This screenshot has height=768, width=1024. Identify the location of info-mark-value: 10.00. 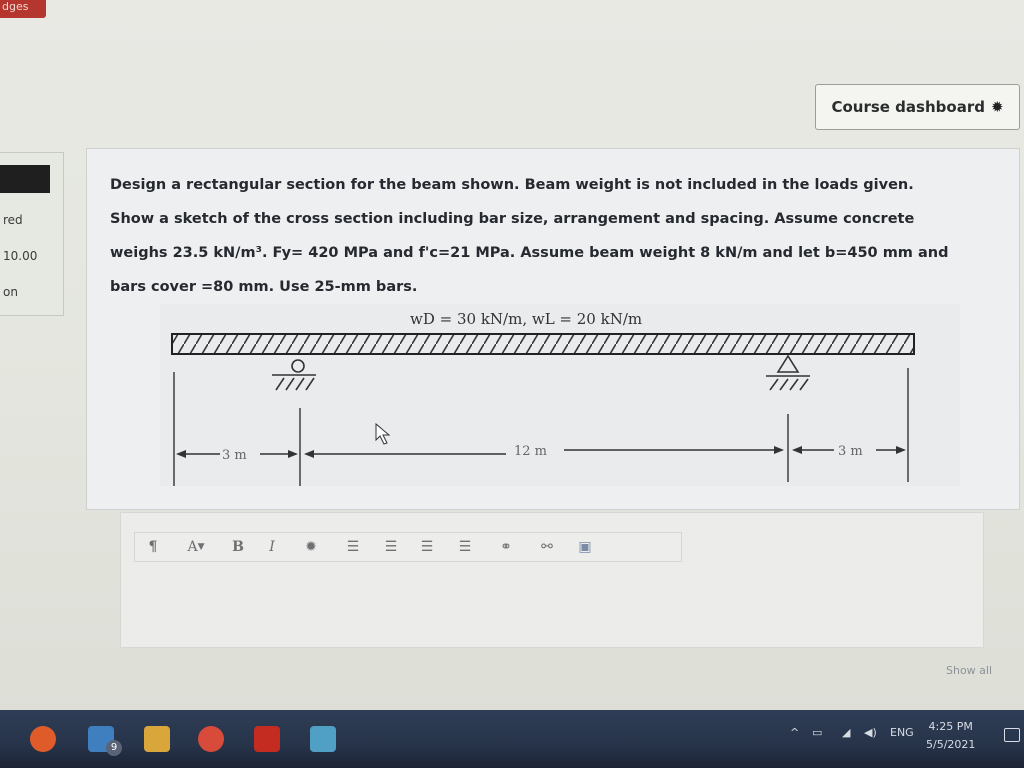
(20, 256).